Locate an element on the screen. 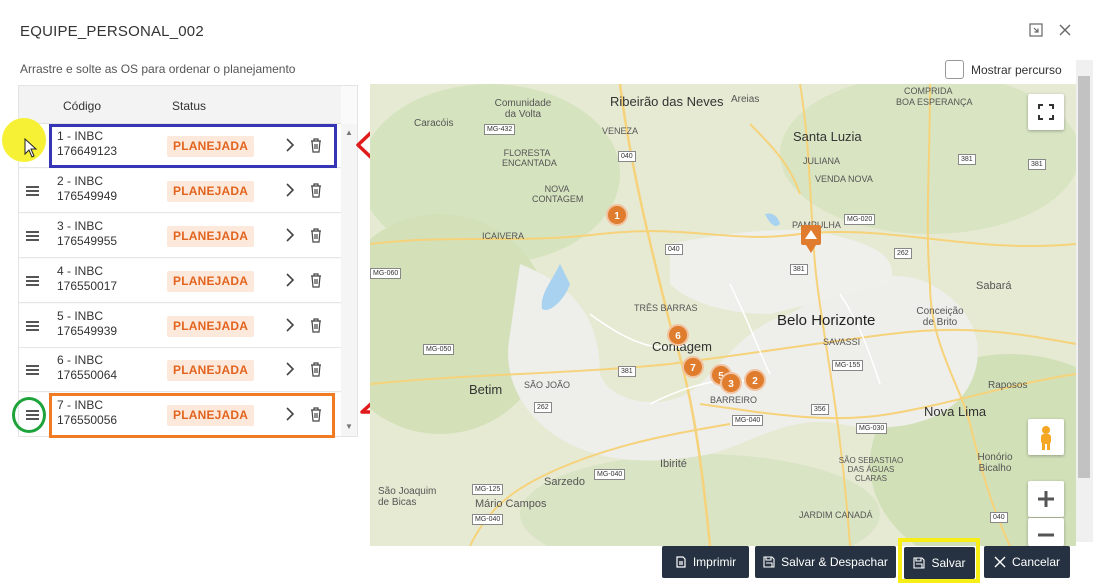  road-tag: MG-432 is located at coordinates (500, 129).